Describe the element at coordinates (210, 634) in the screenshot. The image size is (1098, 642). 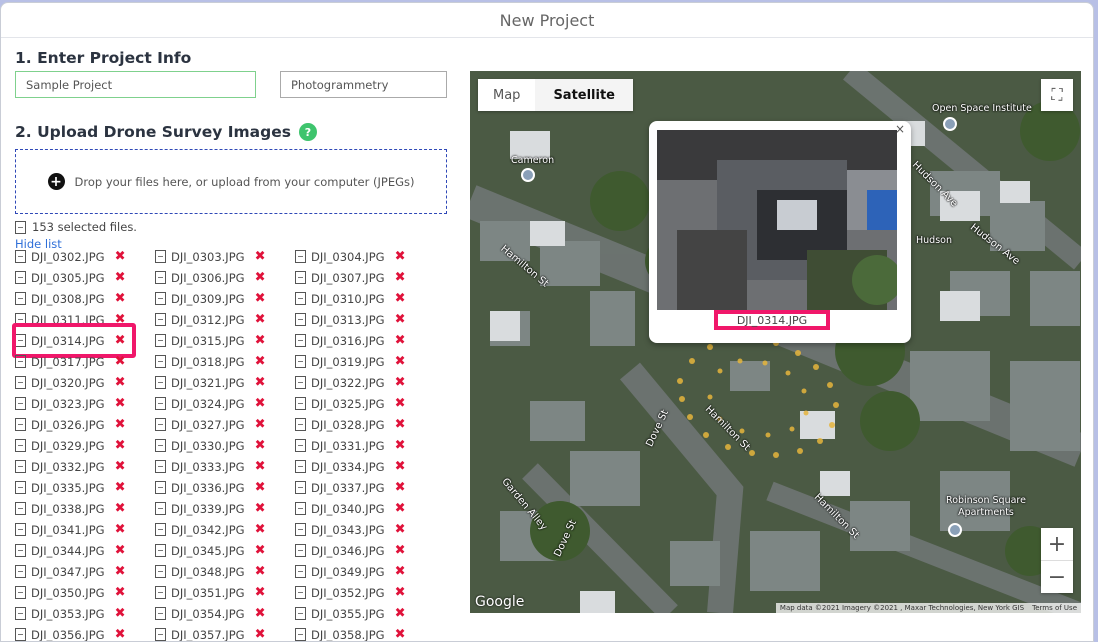
I see `file-list-item: DJI_0357.JPG ✖` at that location.